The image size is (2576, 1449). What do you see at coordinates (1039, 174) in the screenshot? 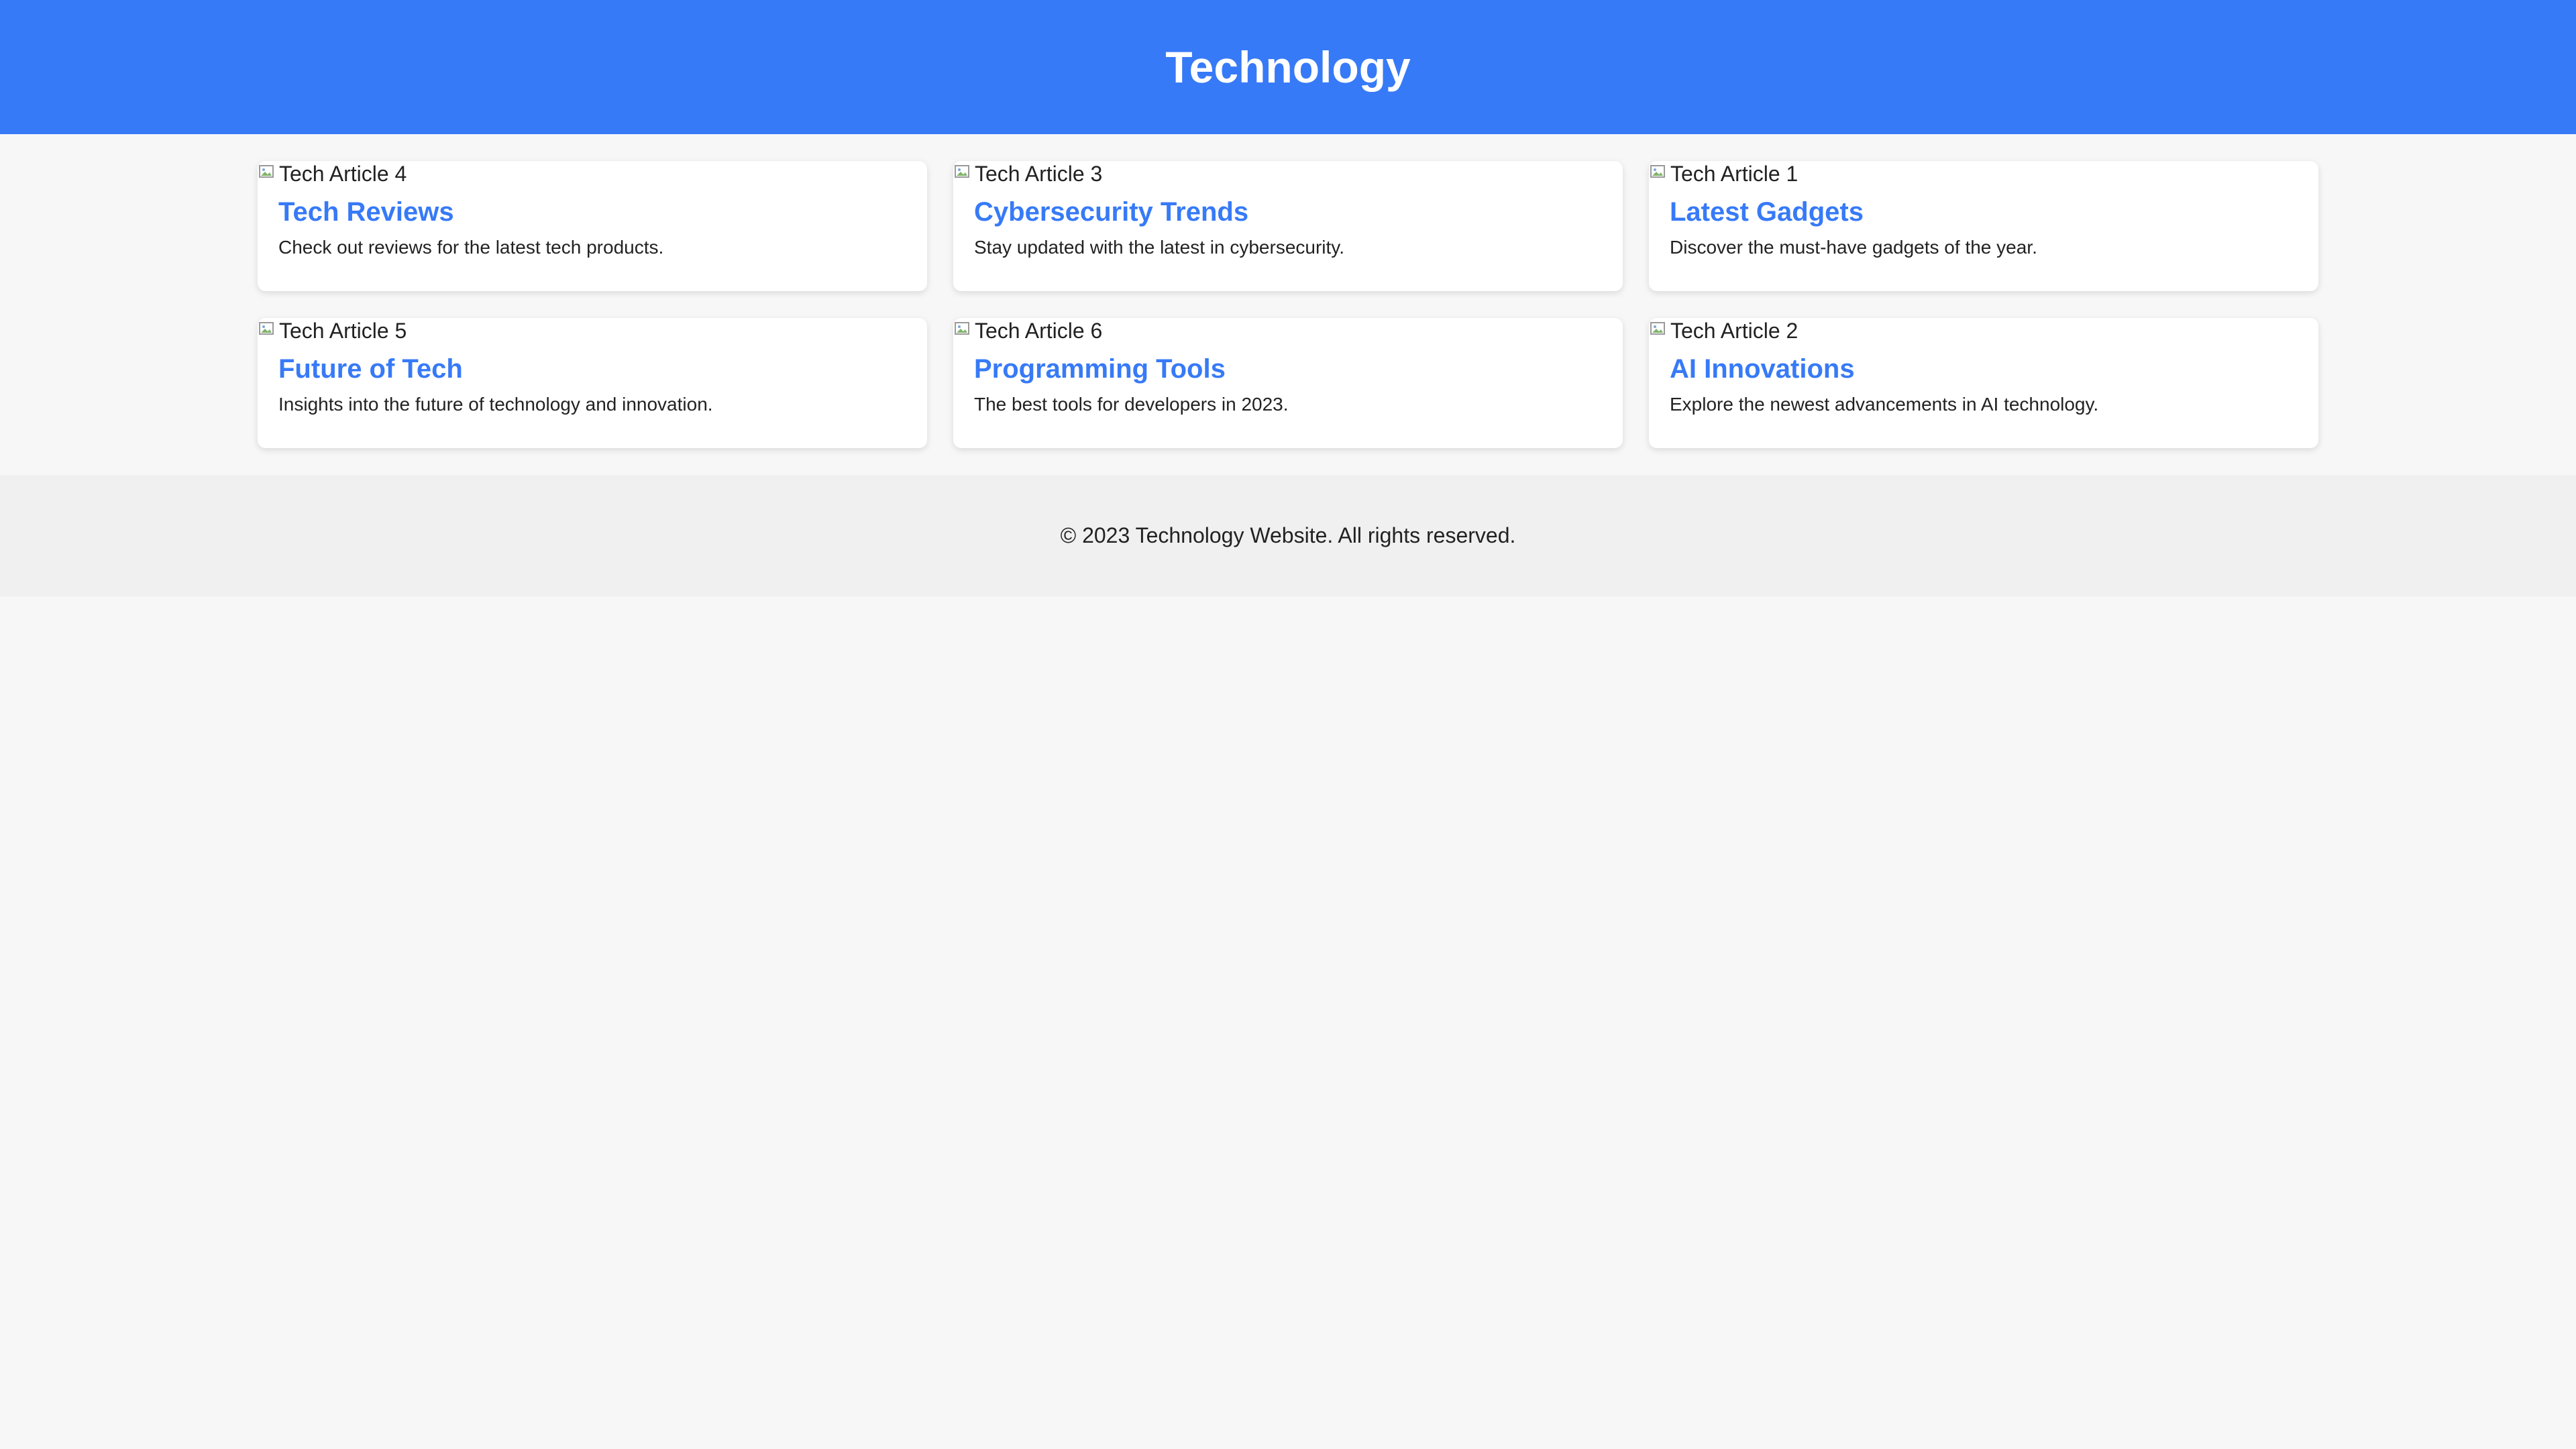
I see `article-image-alt: Tech Article 3` at bounding box center [1039, 174].